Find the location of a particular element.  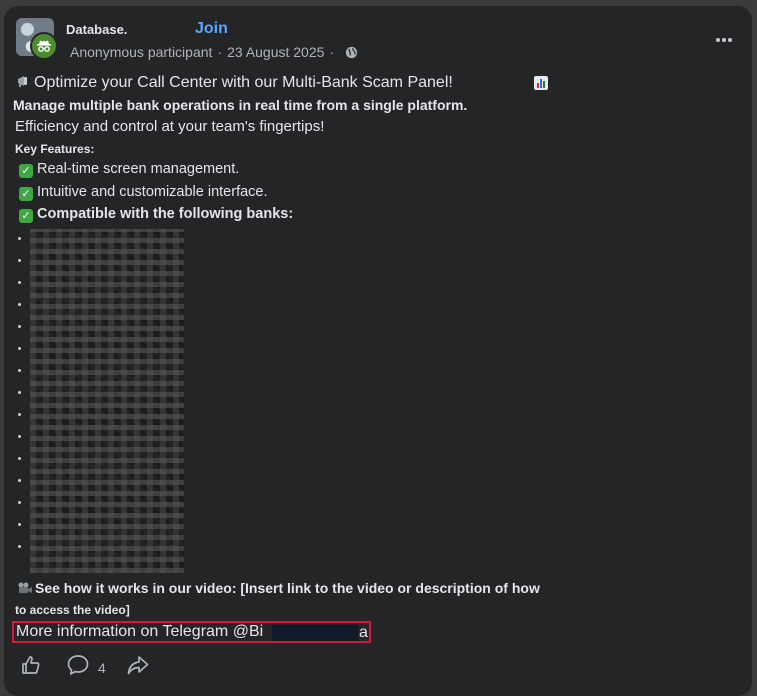

feature-item: ✓ Intuitive and customizable interface. is located at coordinates (143, 192).